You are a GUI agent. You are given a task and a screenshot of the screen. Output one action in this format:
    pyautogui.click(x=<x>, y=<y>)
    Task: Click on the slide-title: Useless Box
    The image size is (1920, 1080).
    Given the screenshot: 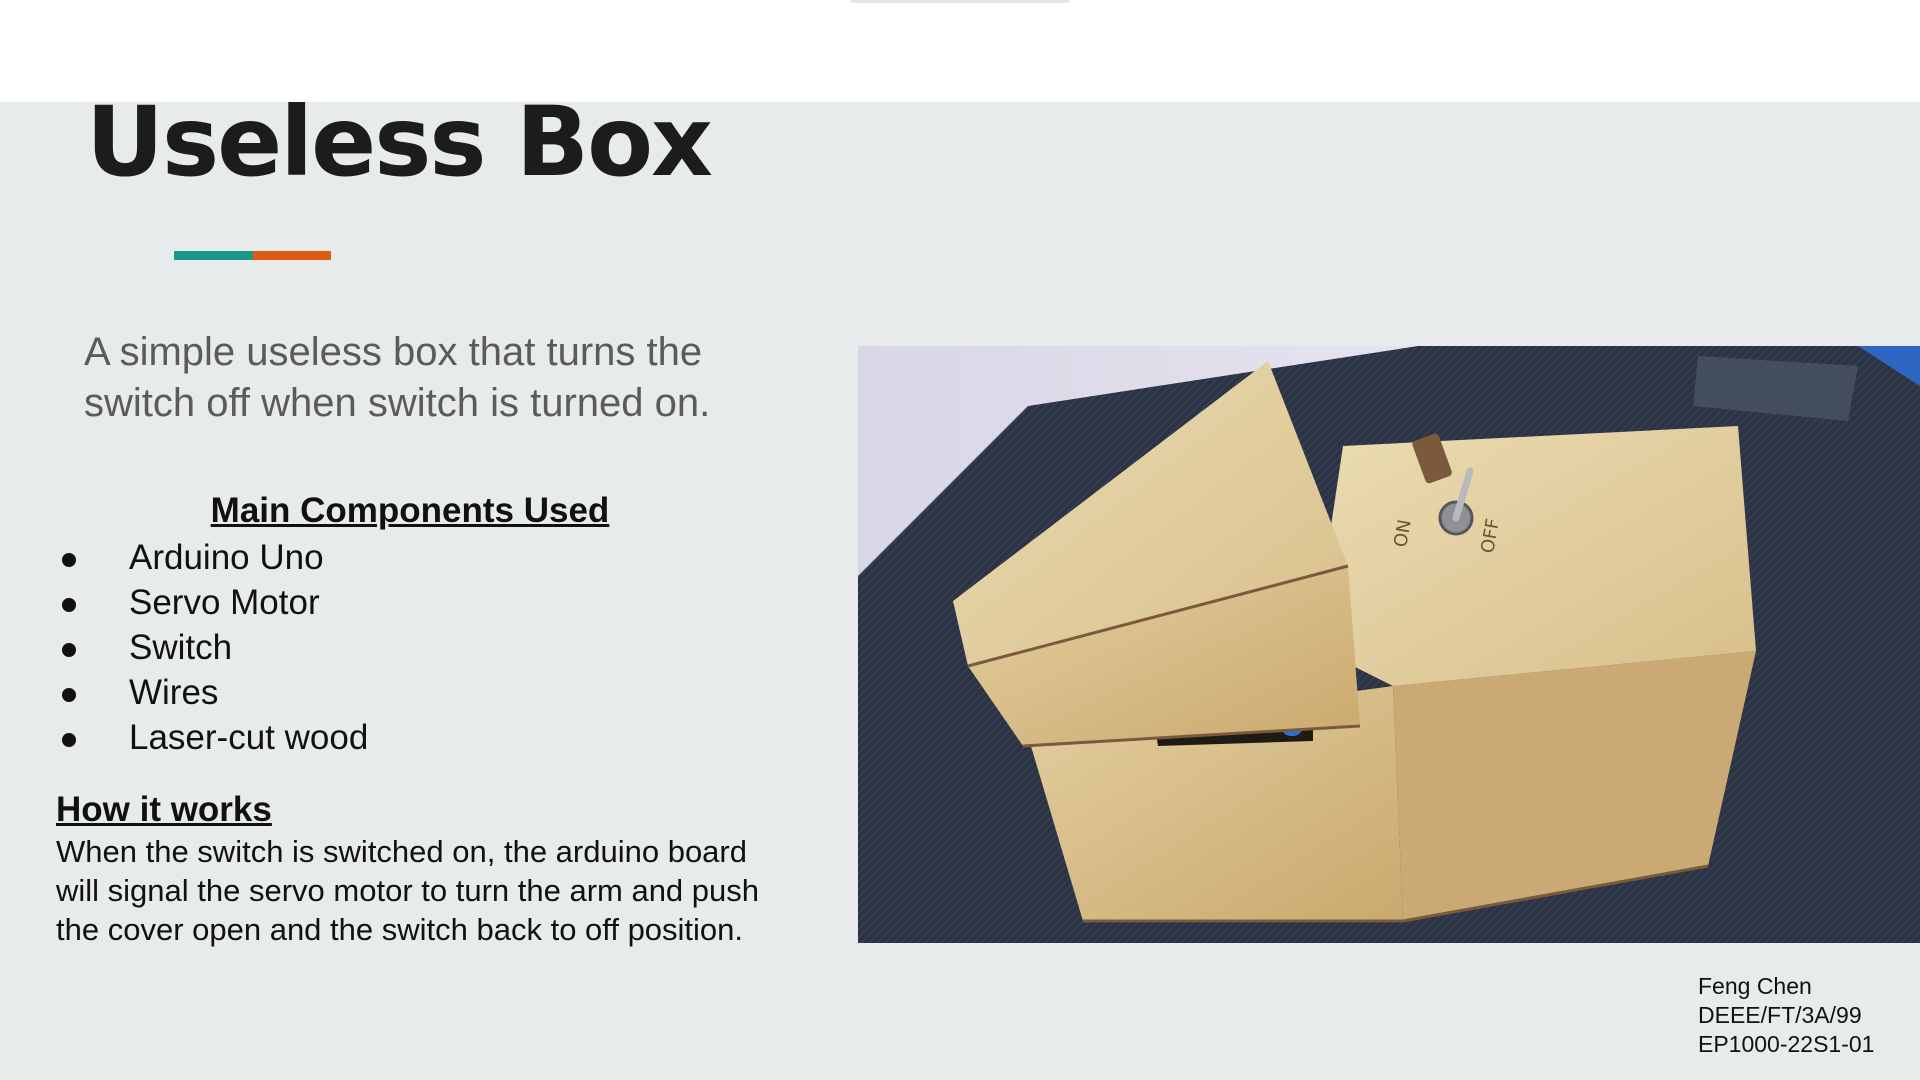 What is the action you would take?
    pyautogui.click(x=399, y=150)
    